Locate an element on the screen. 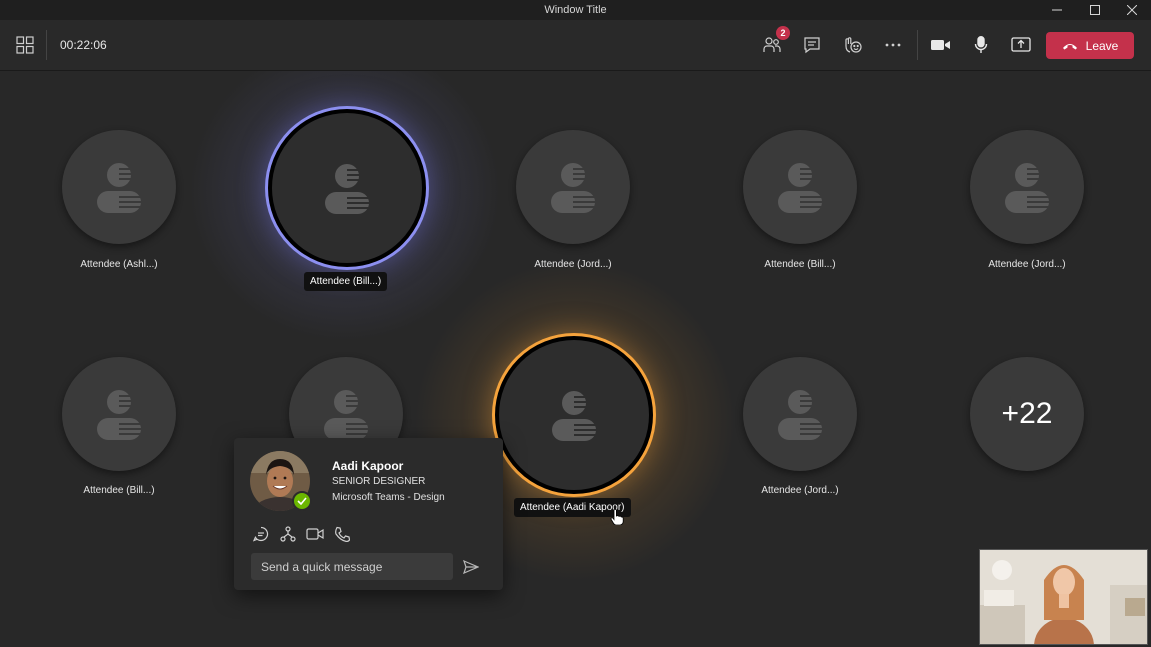  share-screen-button is located at coordinates (1021, 45).